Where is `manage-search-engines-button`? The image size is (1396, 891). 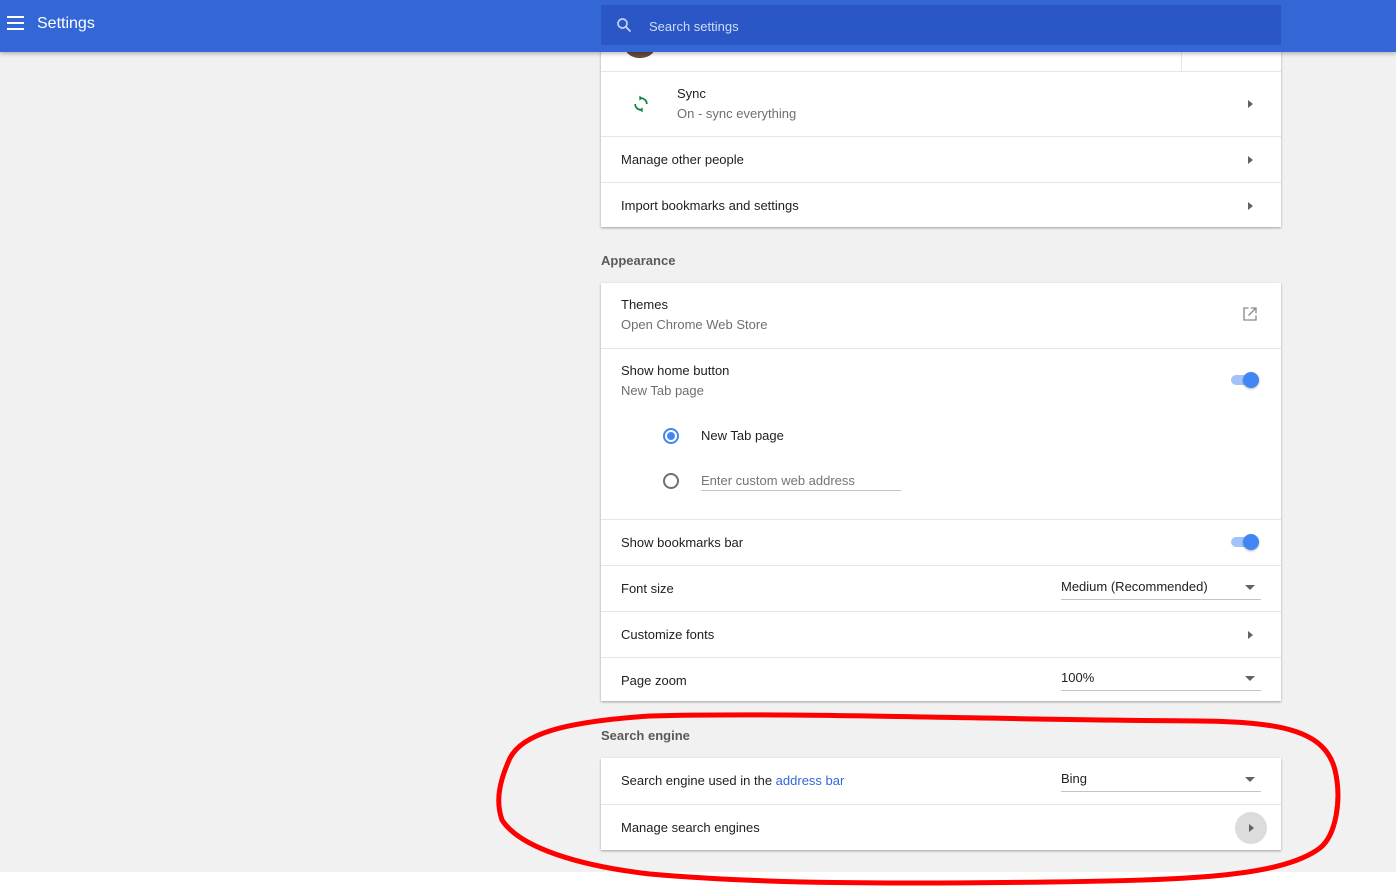 manage-search-engines-button is located at coordinates (1251, 828).